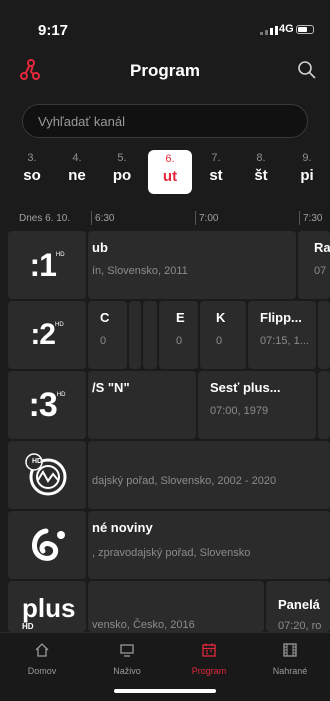 Image resolution: width=330 pixels, height=701 pixels. I want to click on channel-logo-1: :1 HD, so click(47, 265).